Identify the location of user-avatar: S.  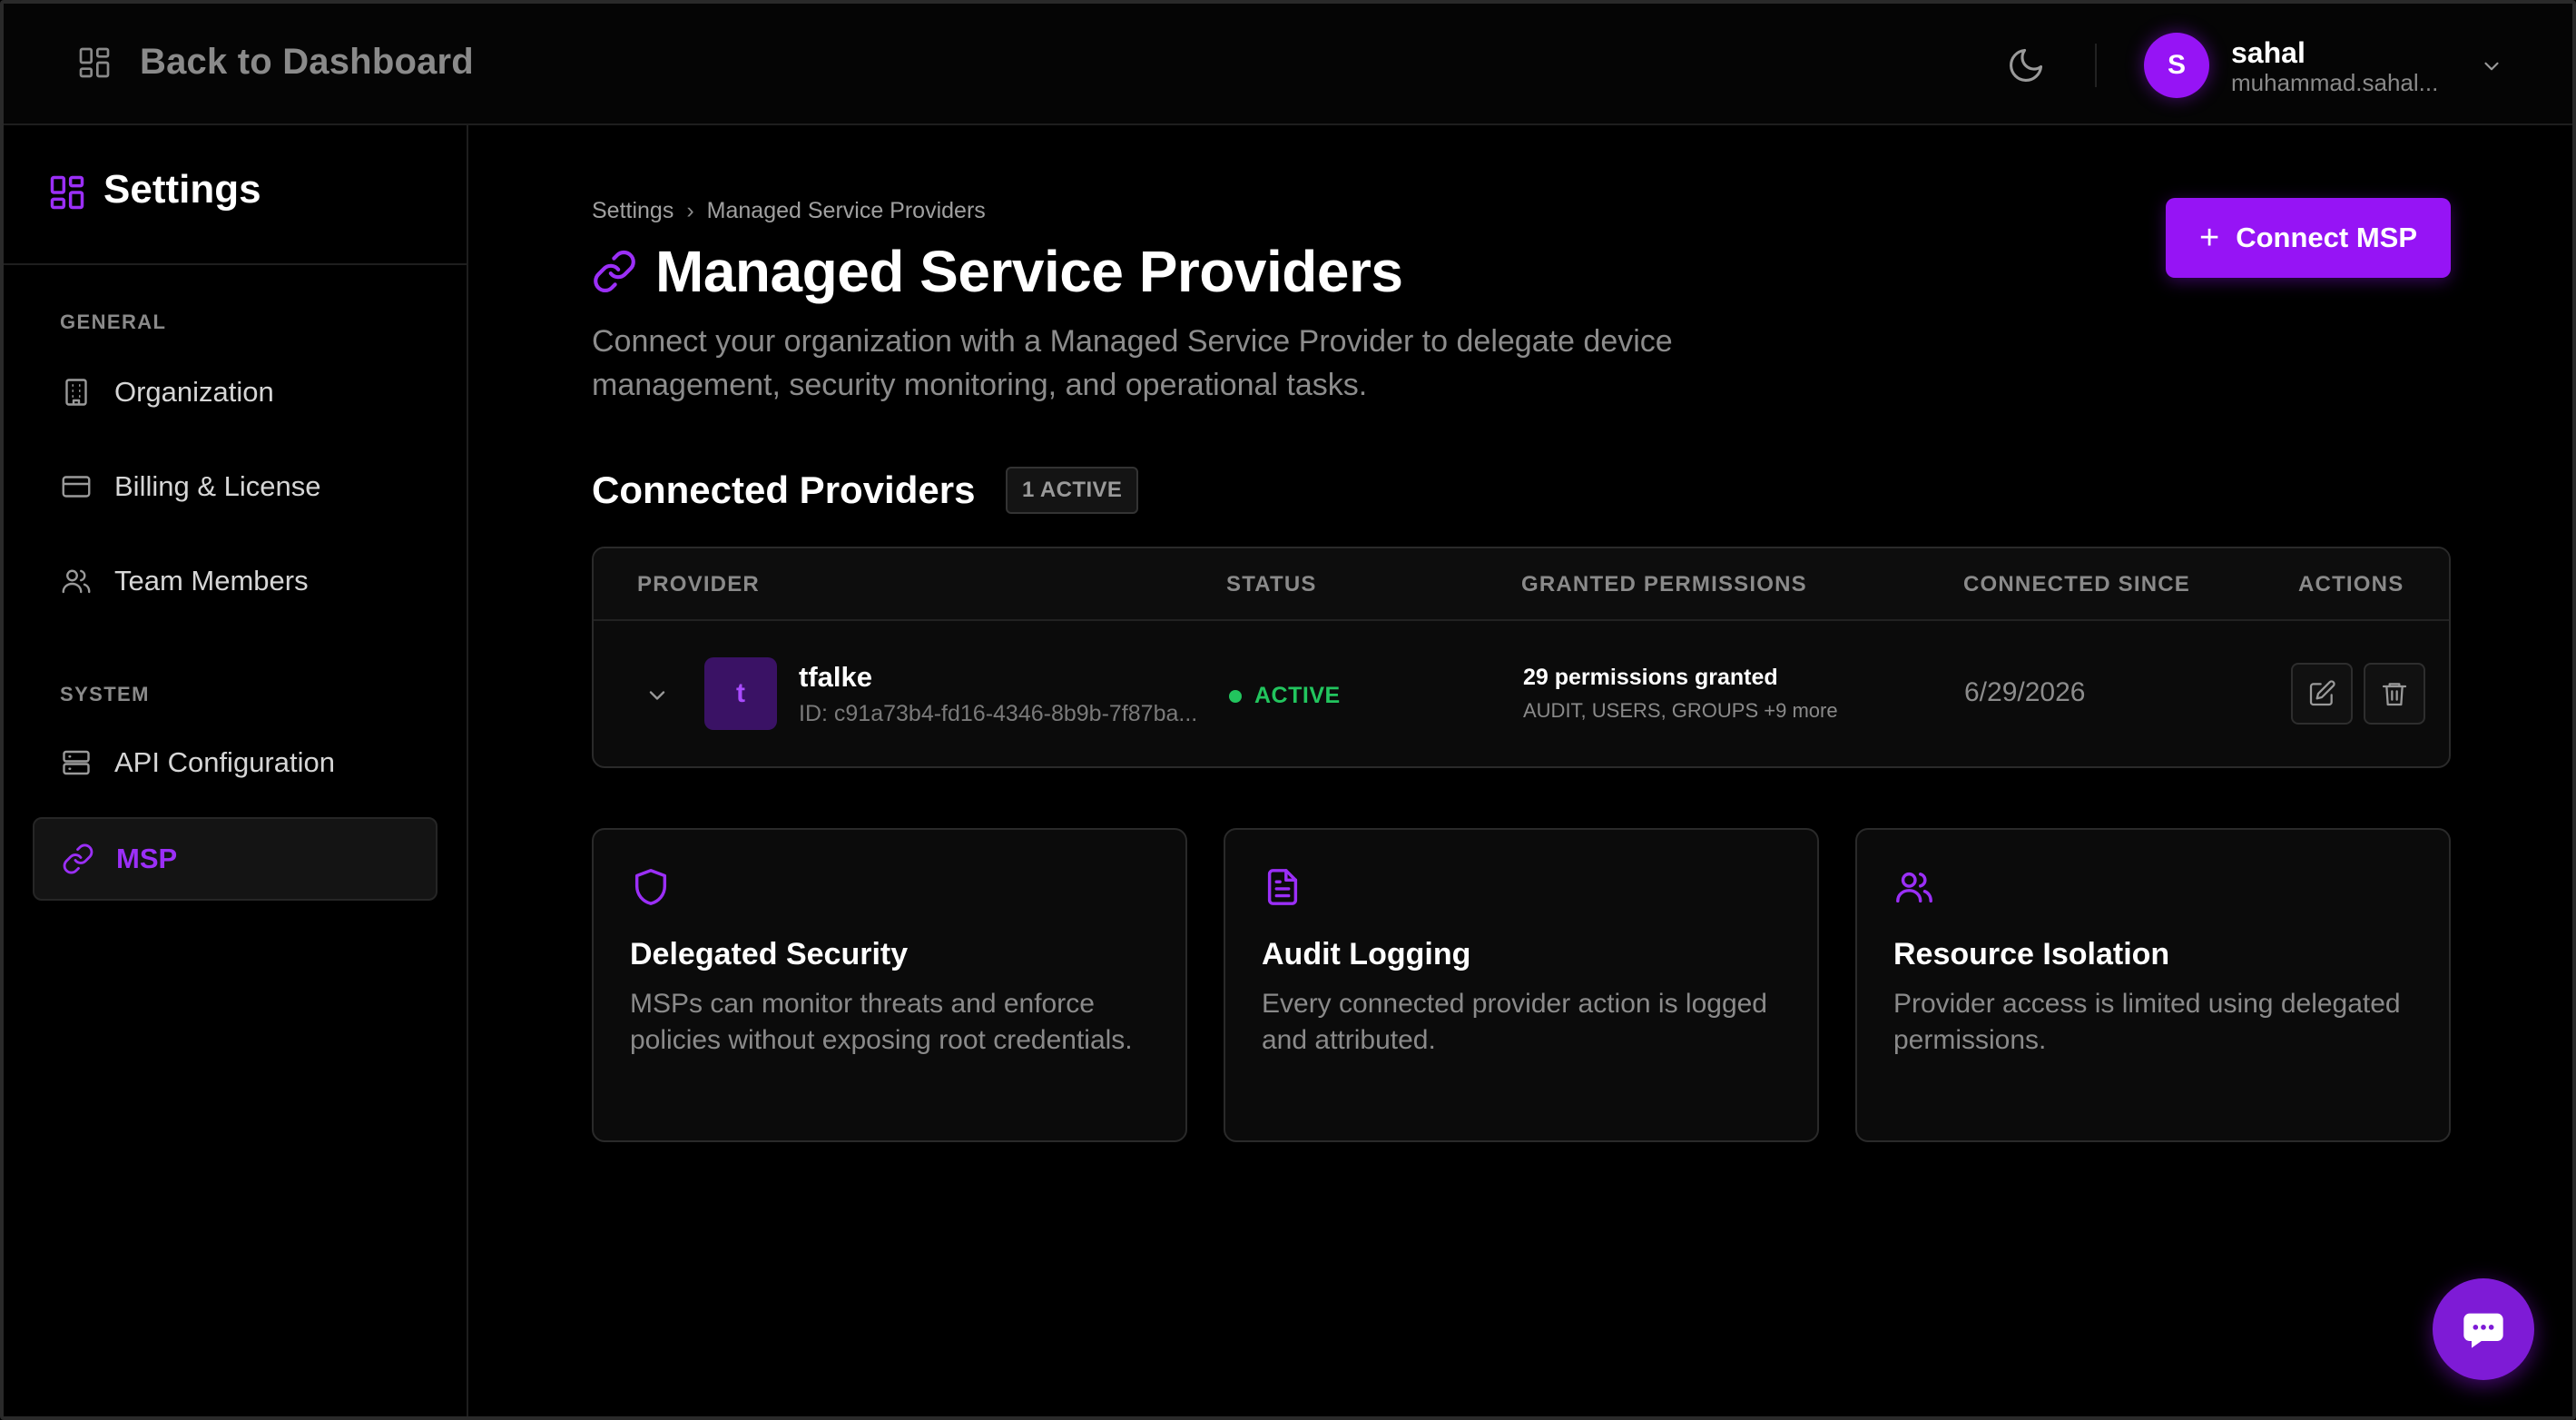
(2176, 65).